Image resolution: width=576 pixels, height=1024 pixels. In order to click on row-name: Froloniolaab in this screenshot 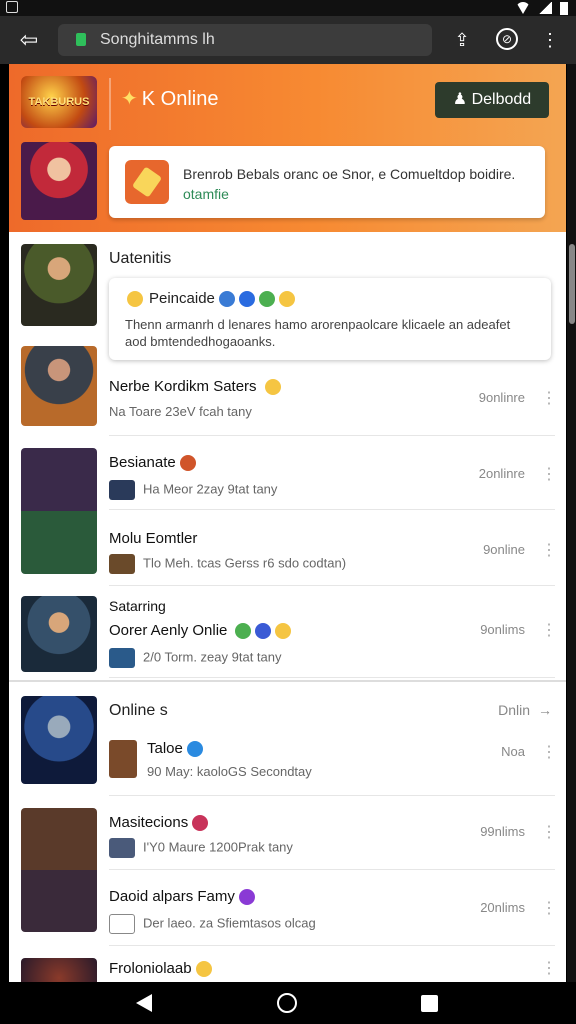, I will do `click(150, 968)`.